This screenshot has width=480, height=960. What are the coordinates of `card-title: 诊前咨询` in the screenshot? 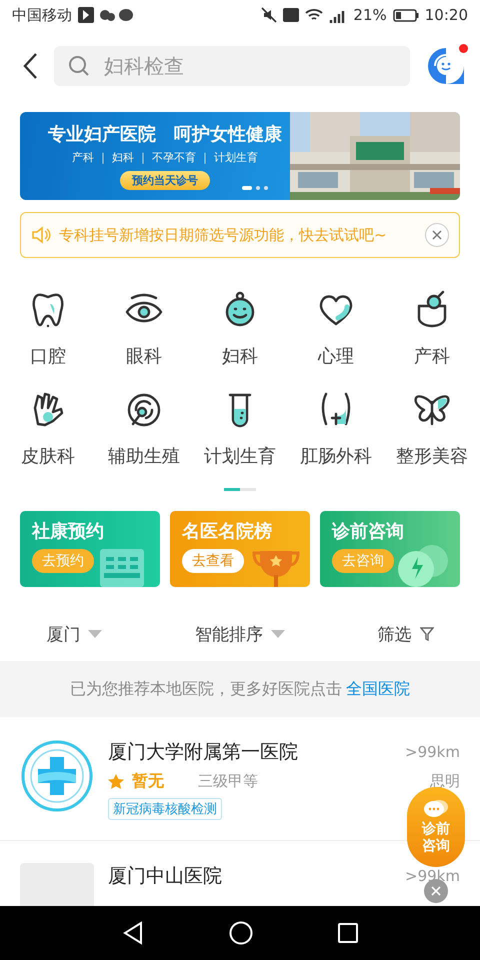 It's located at (368, 531).